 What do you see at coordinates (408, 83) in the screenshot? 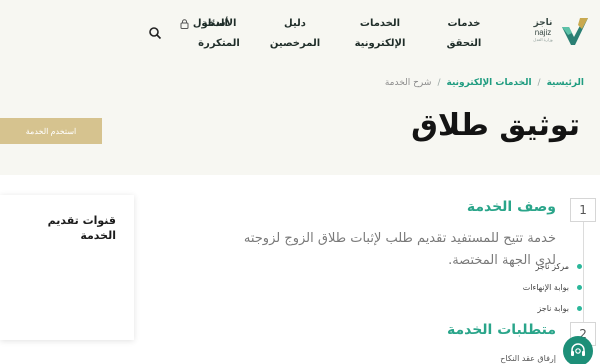
I see `breadcrumb-current: شرح الخدمة` at bounding box center [408, 83].